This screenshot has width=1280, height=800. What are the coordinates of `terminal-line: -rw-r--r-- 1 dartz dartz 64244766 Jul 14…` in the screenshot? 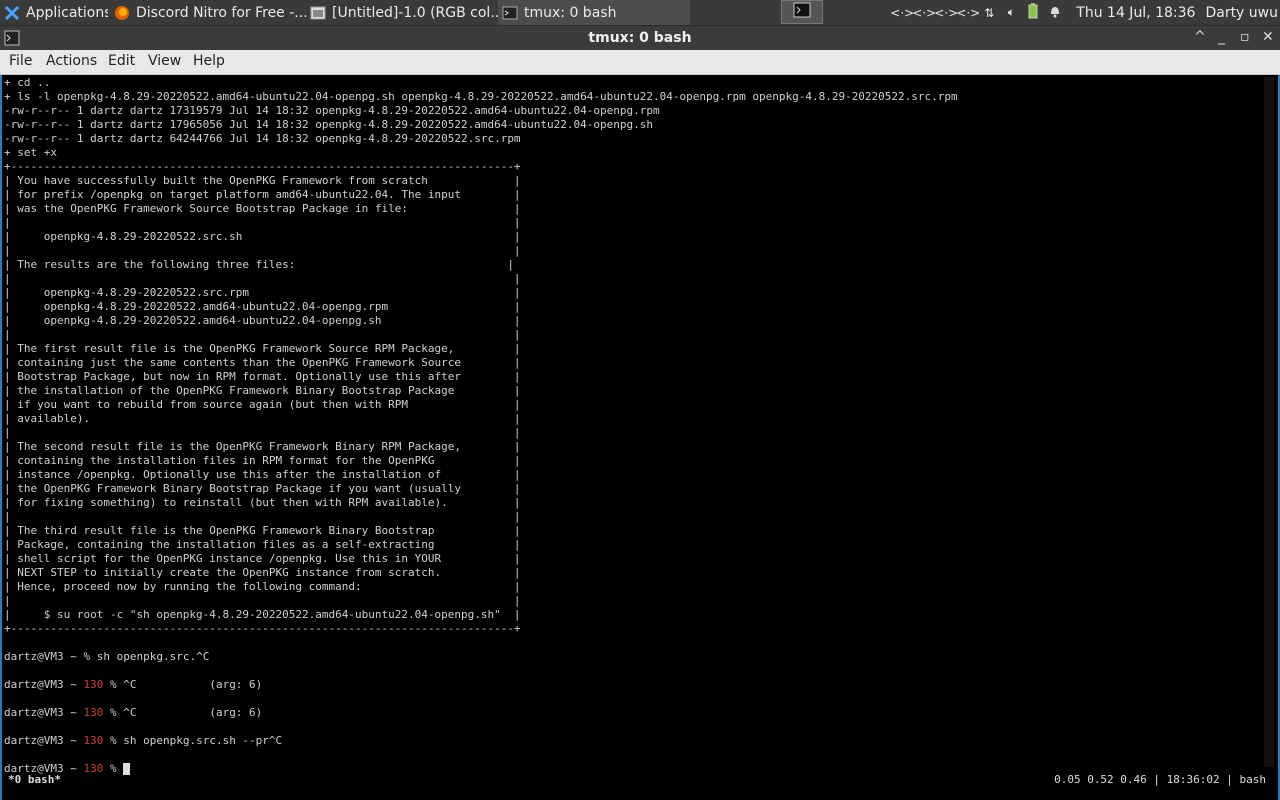 It's located at (262, 138).